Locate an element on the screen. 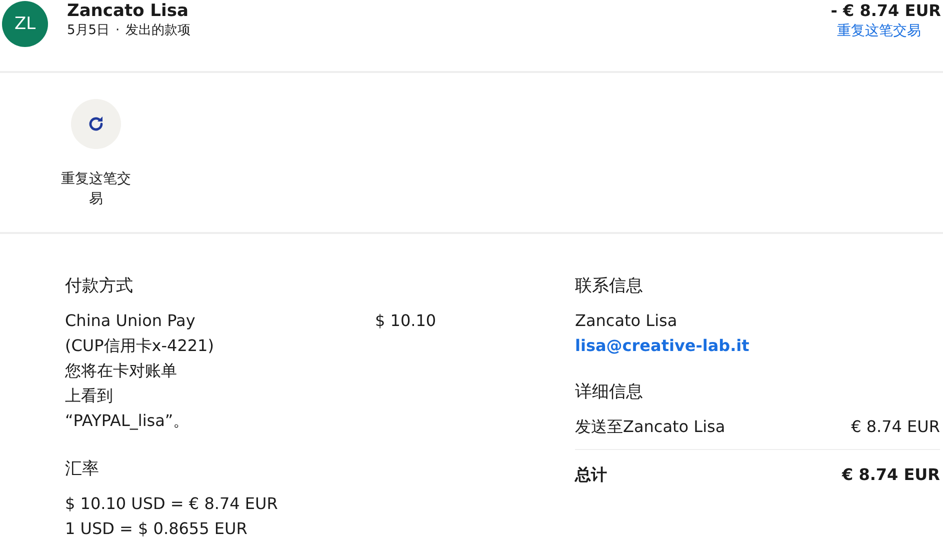 The image size is (943, 537). section-title: 付款方式 is located at coordinates (99, 286).